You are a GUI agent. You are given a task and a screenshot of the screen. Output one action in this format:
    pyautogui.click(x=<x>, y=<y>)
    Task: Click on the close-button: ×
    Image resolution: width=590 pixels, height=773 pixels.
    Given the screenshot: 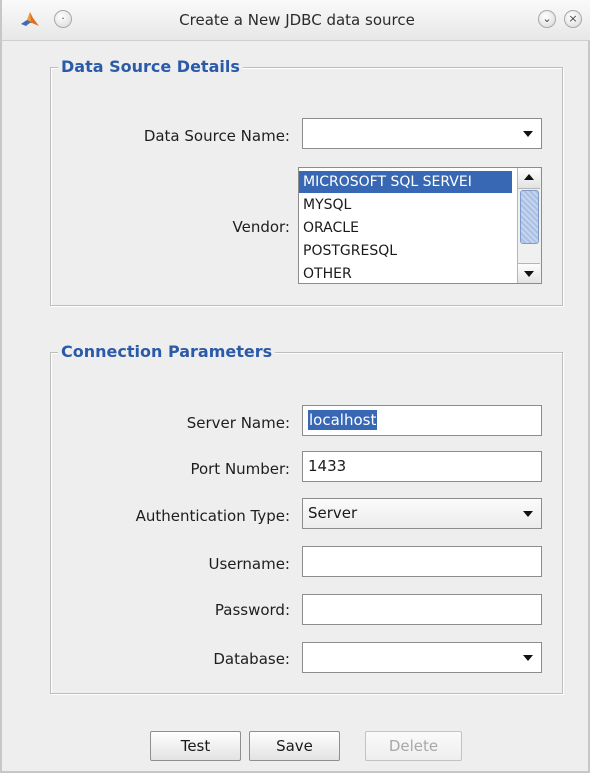 What is the action you would take?
    pyautogui.click(x=573, y=19)
    